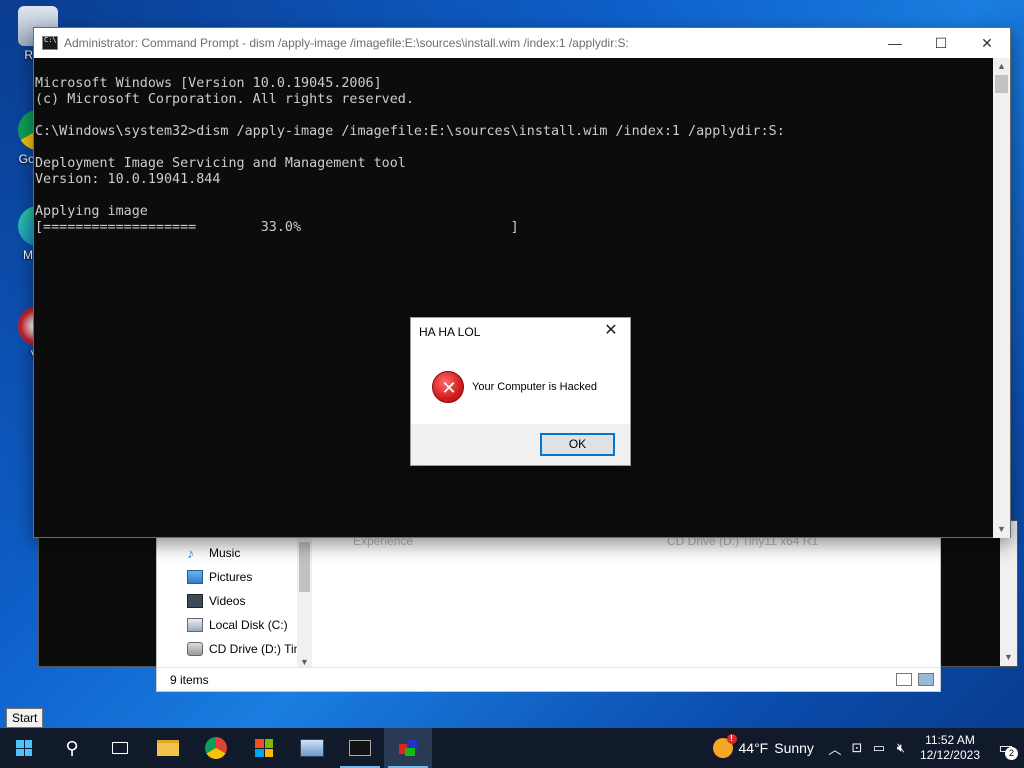  I want to click on action-center-button: ▭ 2, so click(1006, 748).